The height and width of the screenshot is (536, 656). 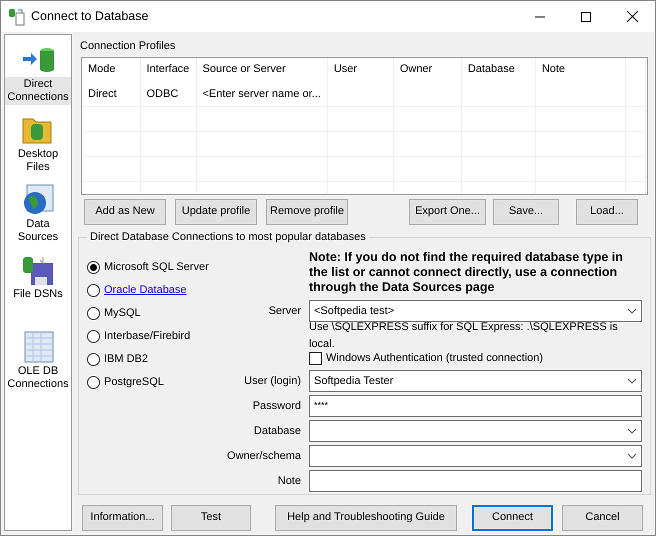 I want to click on radio-label: Microsoft SQL Server, so click(x=156, y=267).